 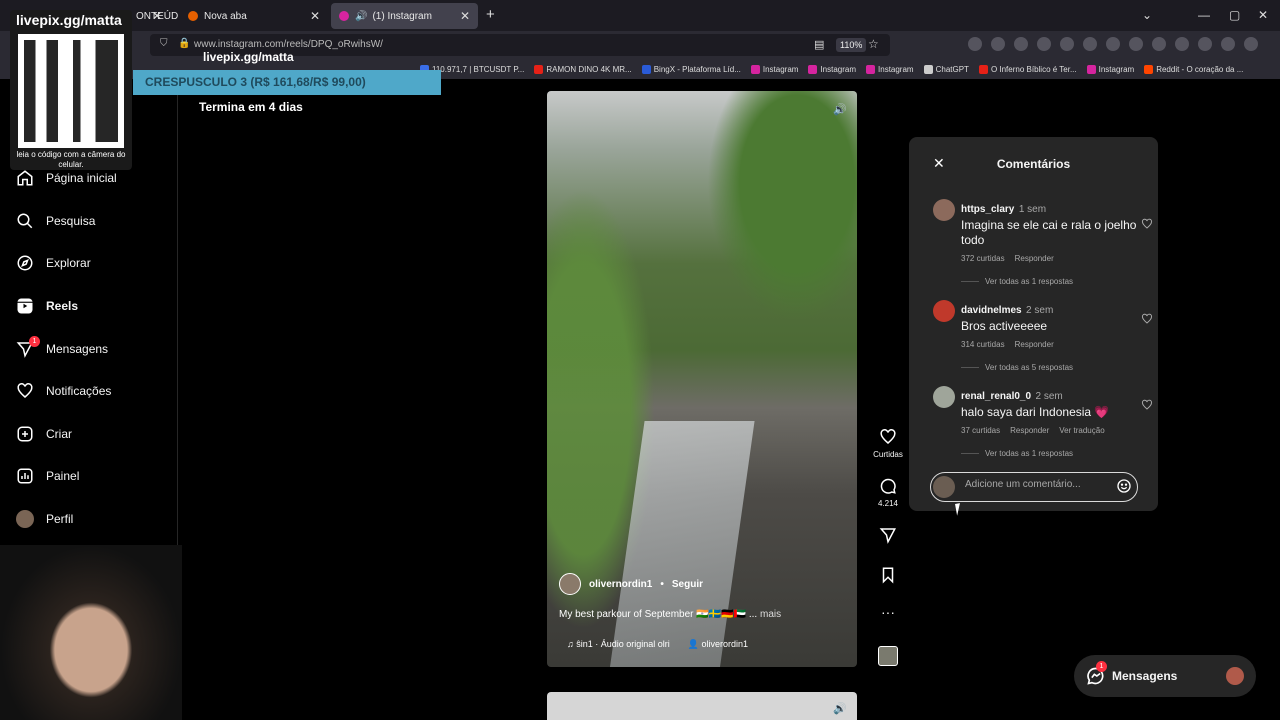 I want to click on sidebar-item-notifications: Notificações, so click(x=63, y=391).